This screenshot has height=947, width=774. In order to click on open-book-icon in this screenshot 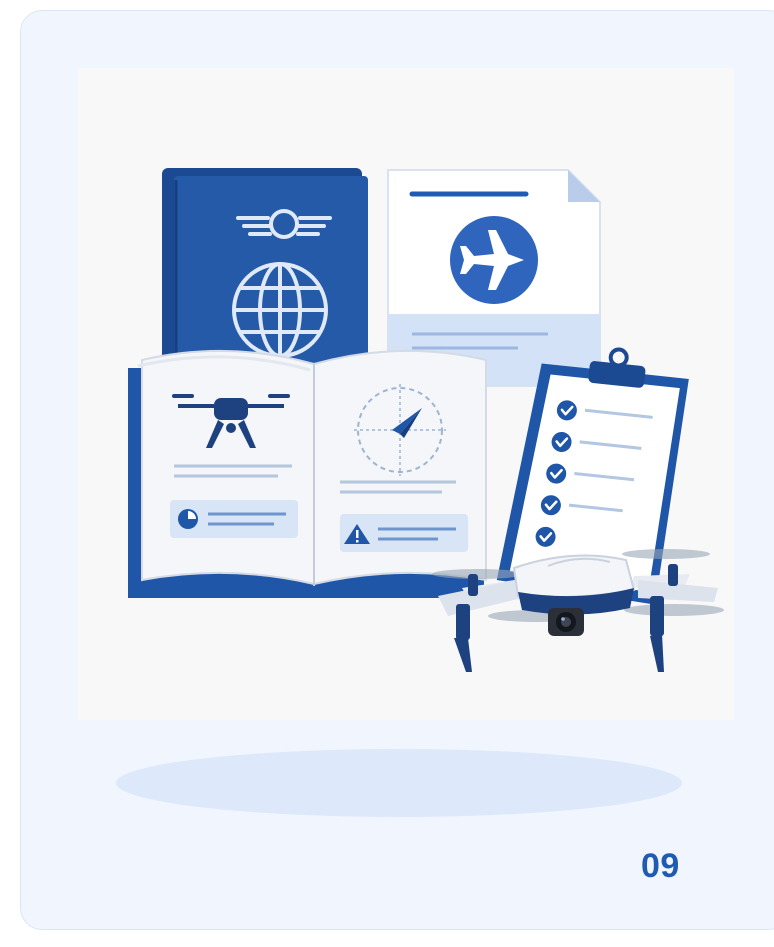, I will do `click(307, 473)`.